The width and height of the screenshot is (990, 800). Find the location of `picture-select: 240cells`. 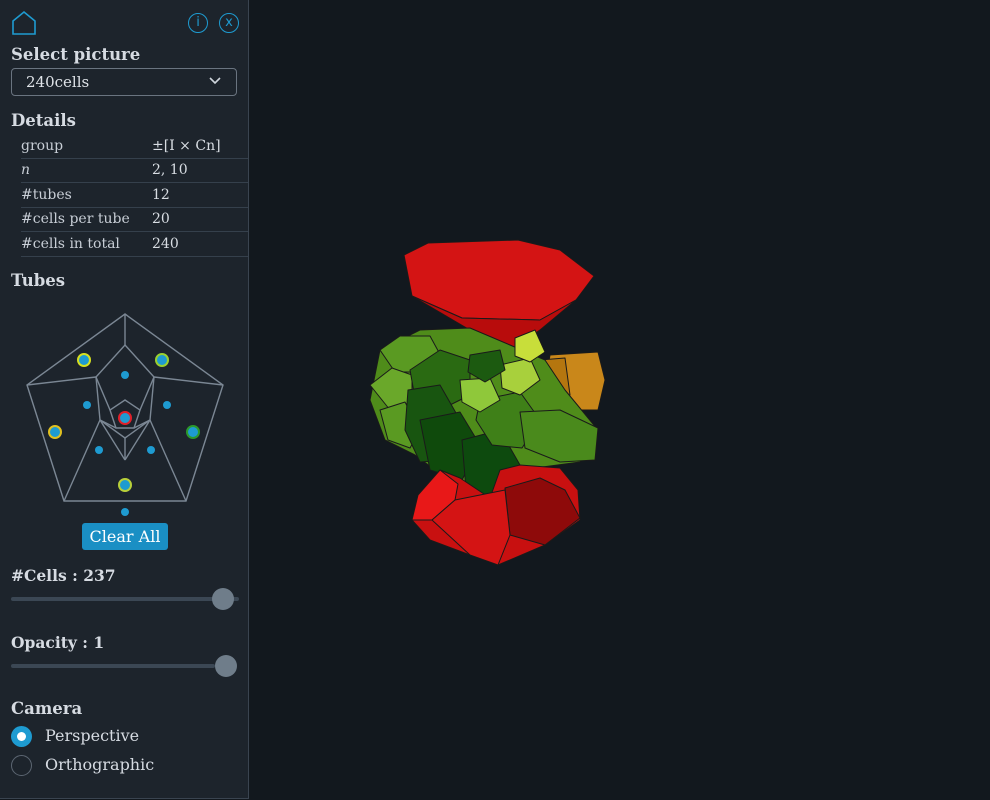

picture-select: 240cells is located at coordinates (124, 82).